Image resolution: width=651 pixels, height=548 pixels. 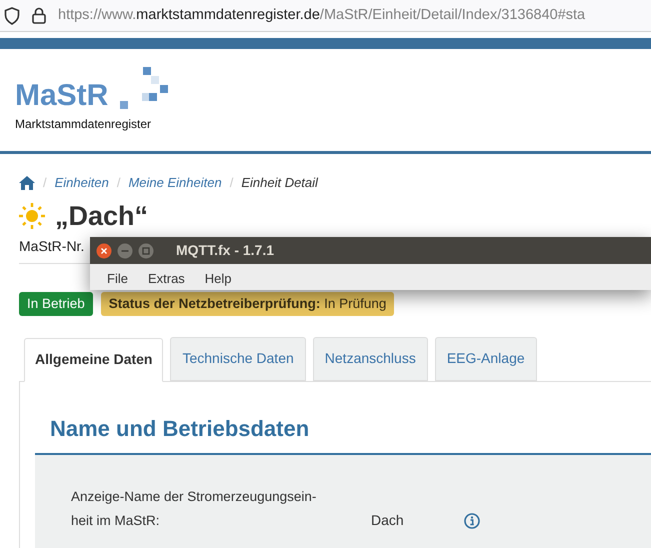 I want to click on maximize-icon, so click(x=146, y=250).